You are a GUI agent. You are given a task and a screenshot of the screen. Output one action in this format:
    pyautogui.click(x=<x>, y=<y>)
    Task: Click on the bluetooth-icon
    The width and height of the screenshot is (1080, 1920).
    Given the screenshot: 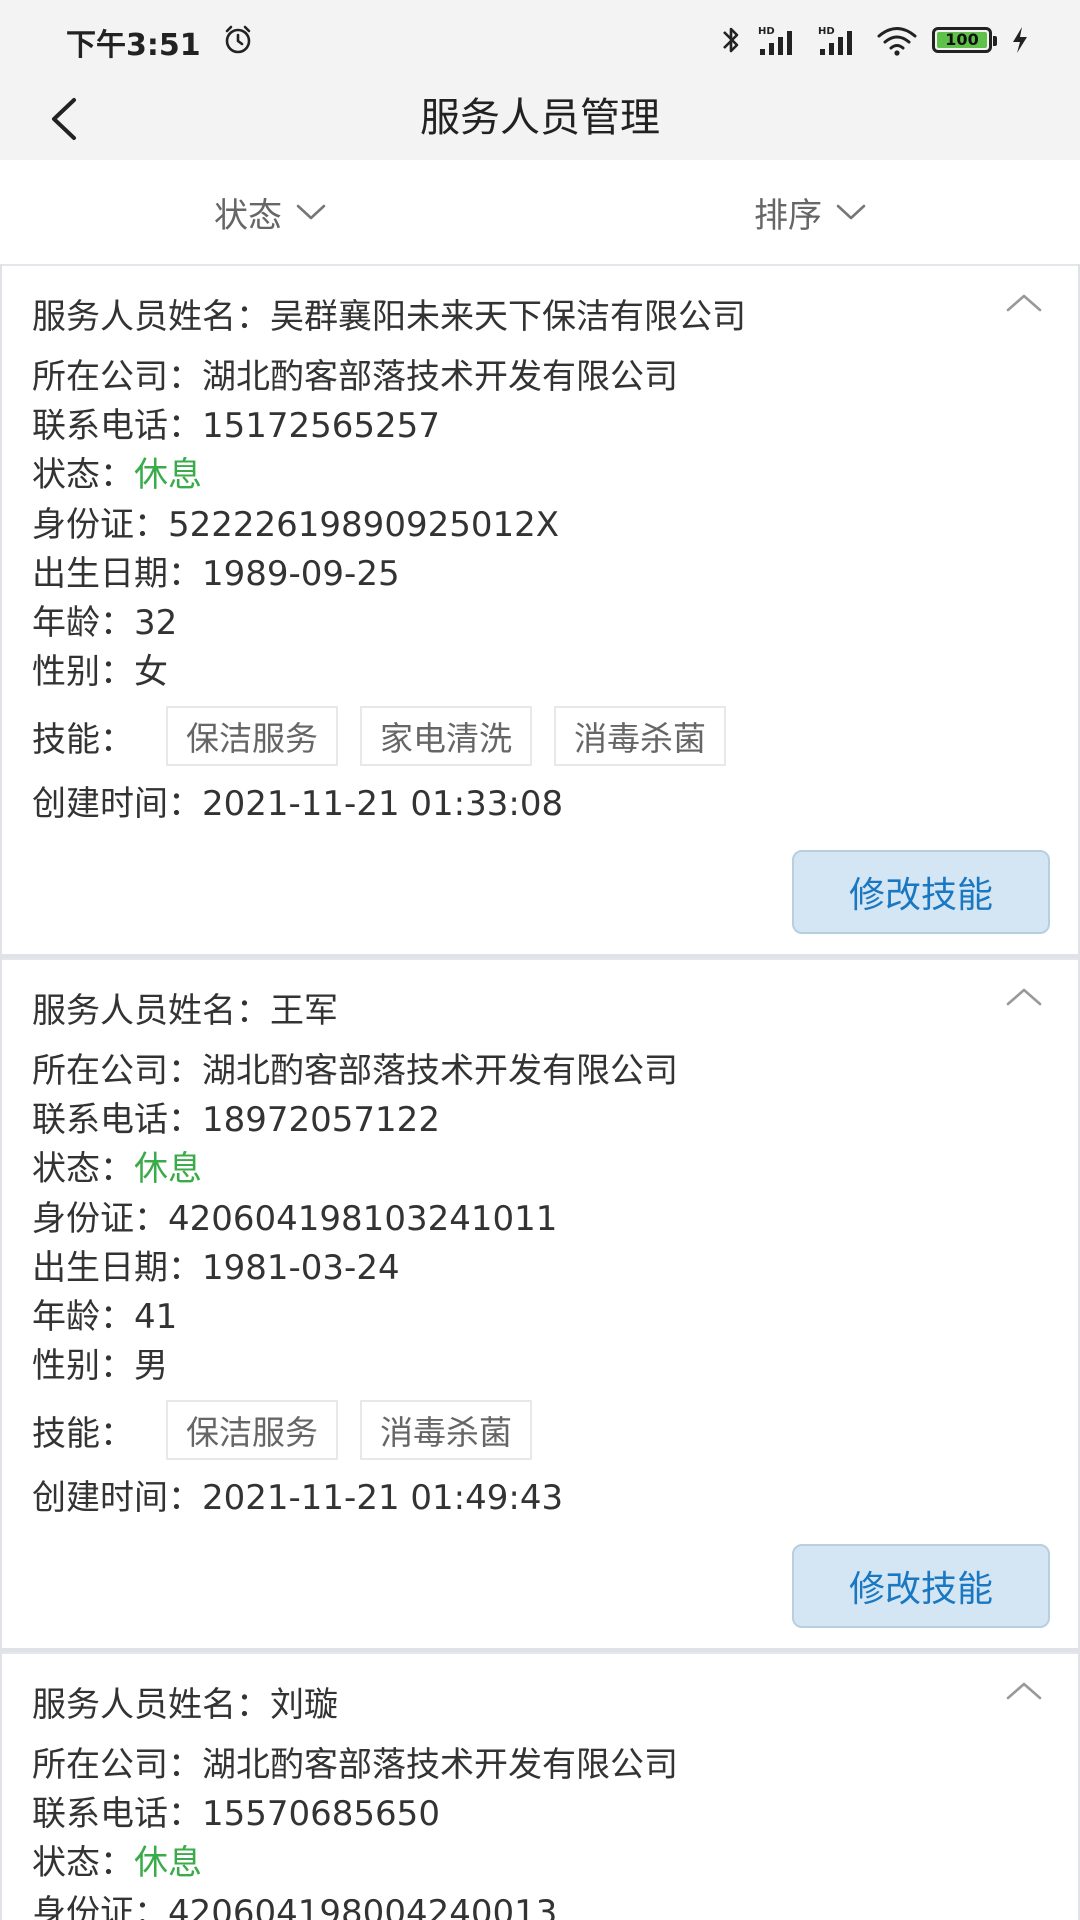 What is the action you would take?
    pyautogui.click(x=731, y=40)
    